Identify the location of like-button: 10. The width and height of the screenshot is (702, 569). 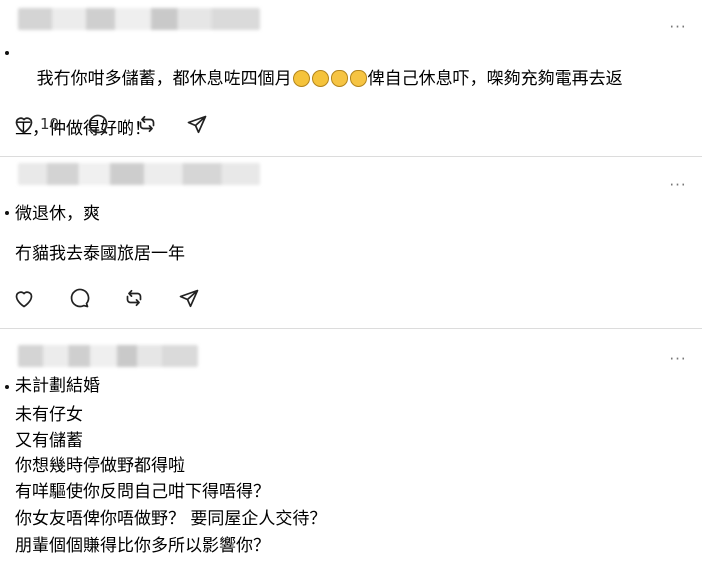
(35, 124).